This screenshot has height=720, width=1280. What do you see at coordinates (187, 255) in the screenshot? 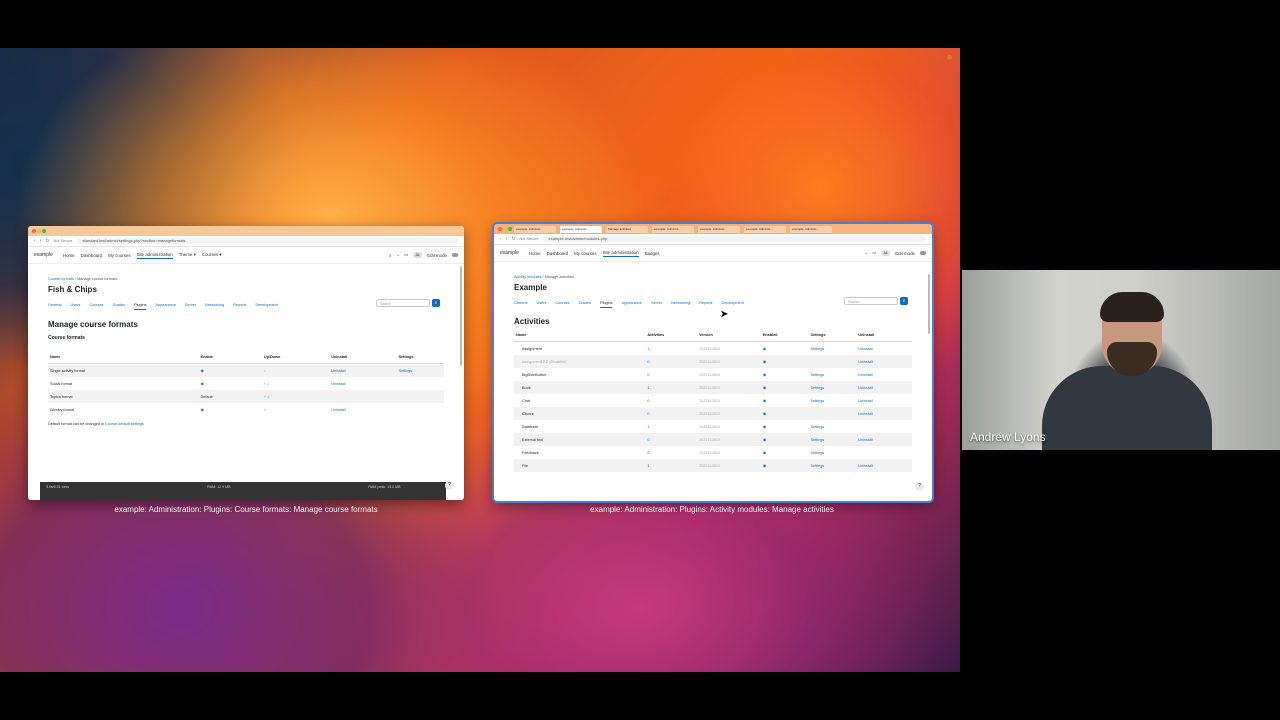
I see `nav-theme: Theme ▾` at bounding box center [187, 255].